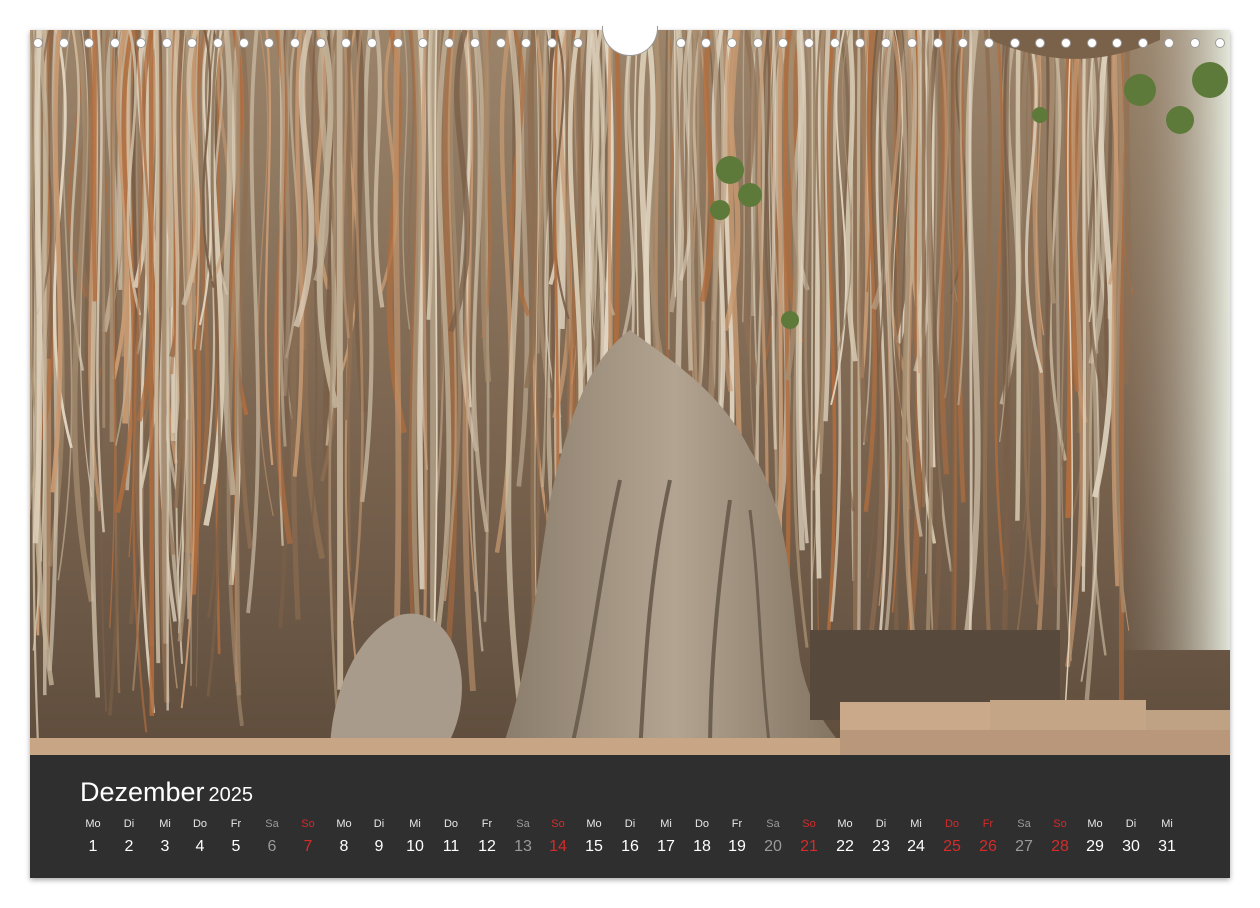 The width and height of the screenshot is (1260, 908). What do you see at coordinates (1024, 846) in the screenshot?
I see `day-number: 27` at bounding box center [1024, 846].